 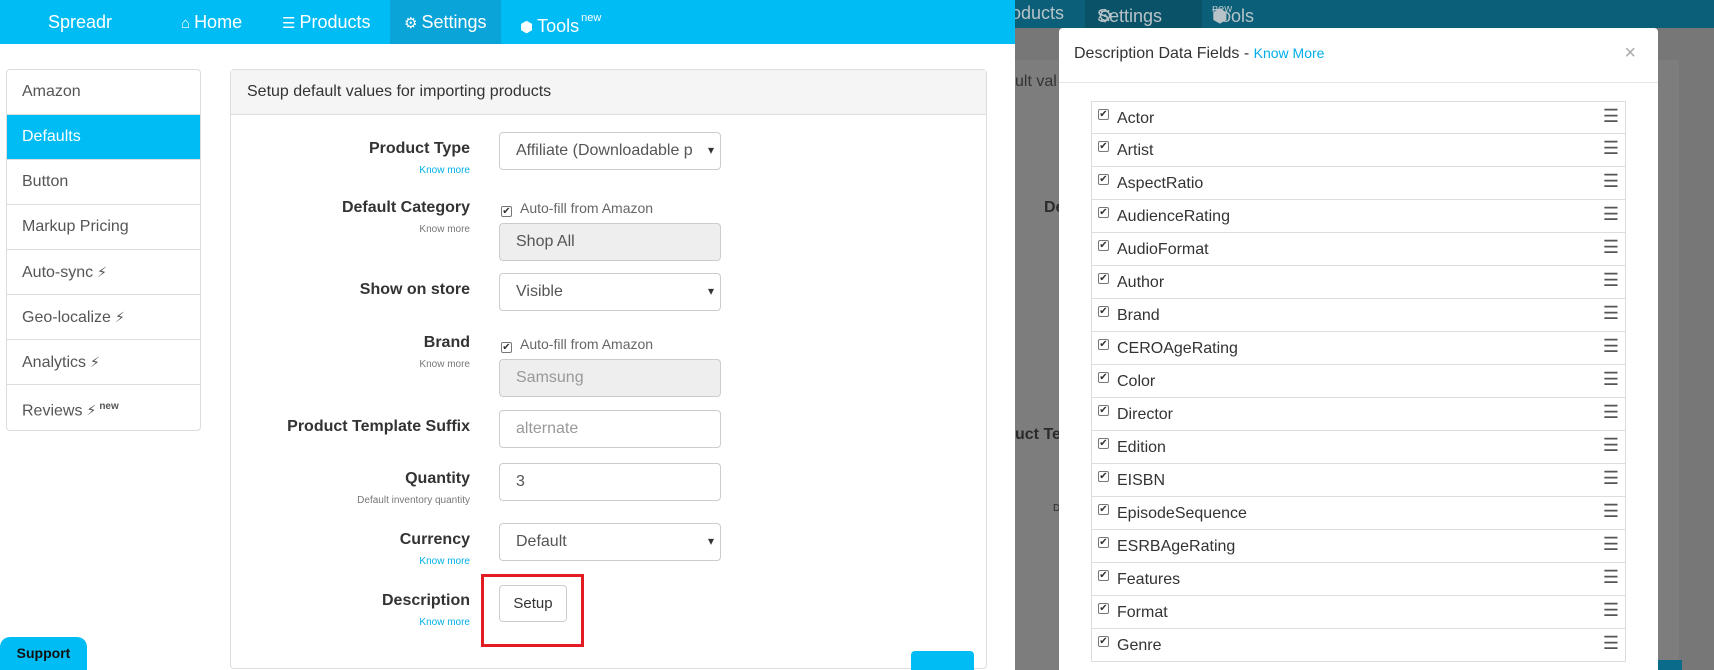 I want to click on list-item: ✔ Artist ☰, so click(x=1358, y=150).